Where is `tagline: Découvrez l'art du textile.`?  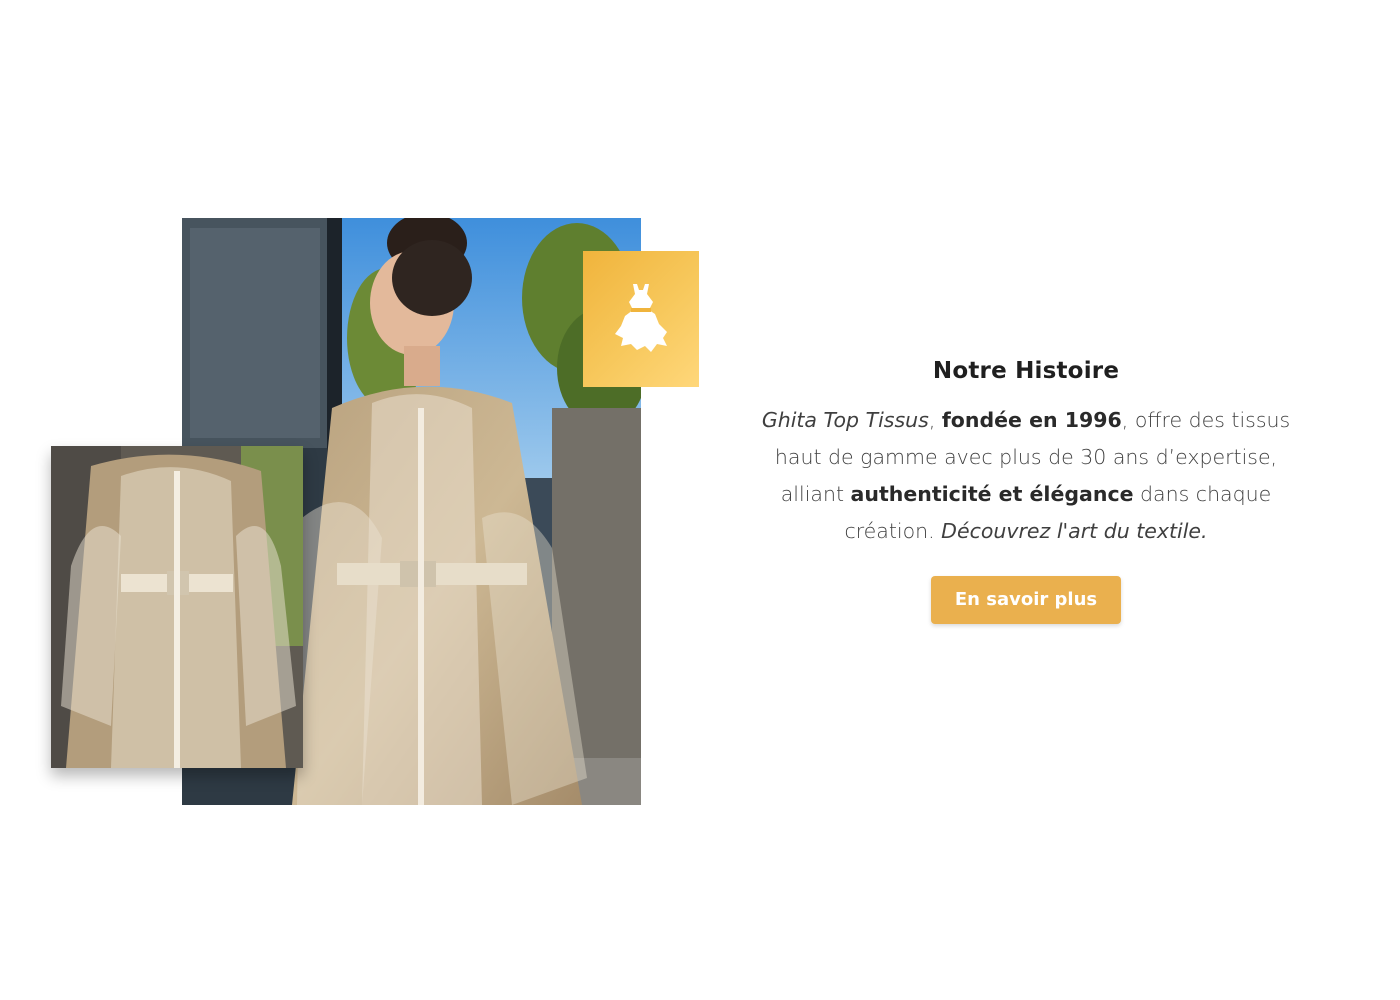
tagline: Découvrez l'art du textile. is located at coordinates (1074, 531).